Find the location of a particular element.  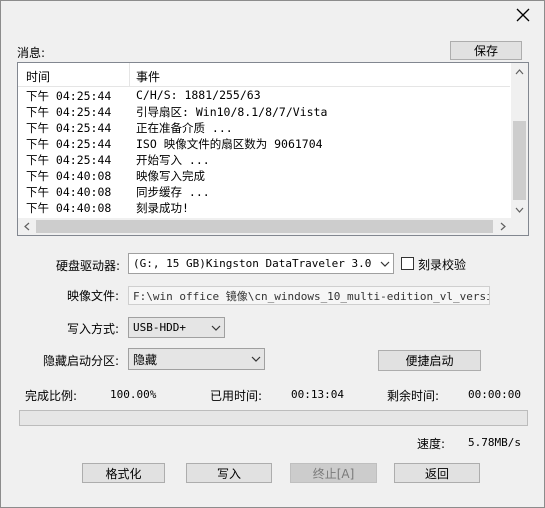

elapsed-value: 00:13:04 is located at coordinates (317, 394).